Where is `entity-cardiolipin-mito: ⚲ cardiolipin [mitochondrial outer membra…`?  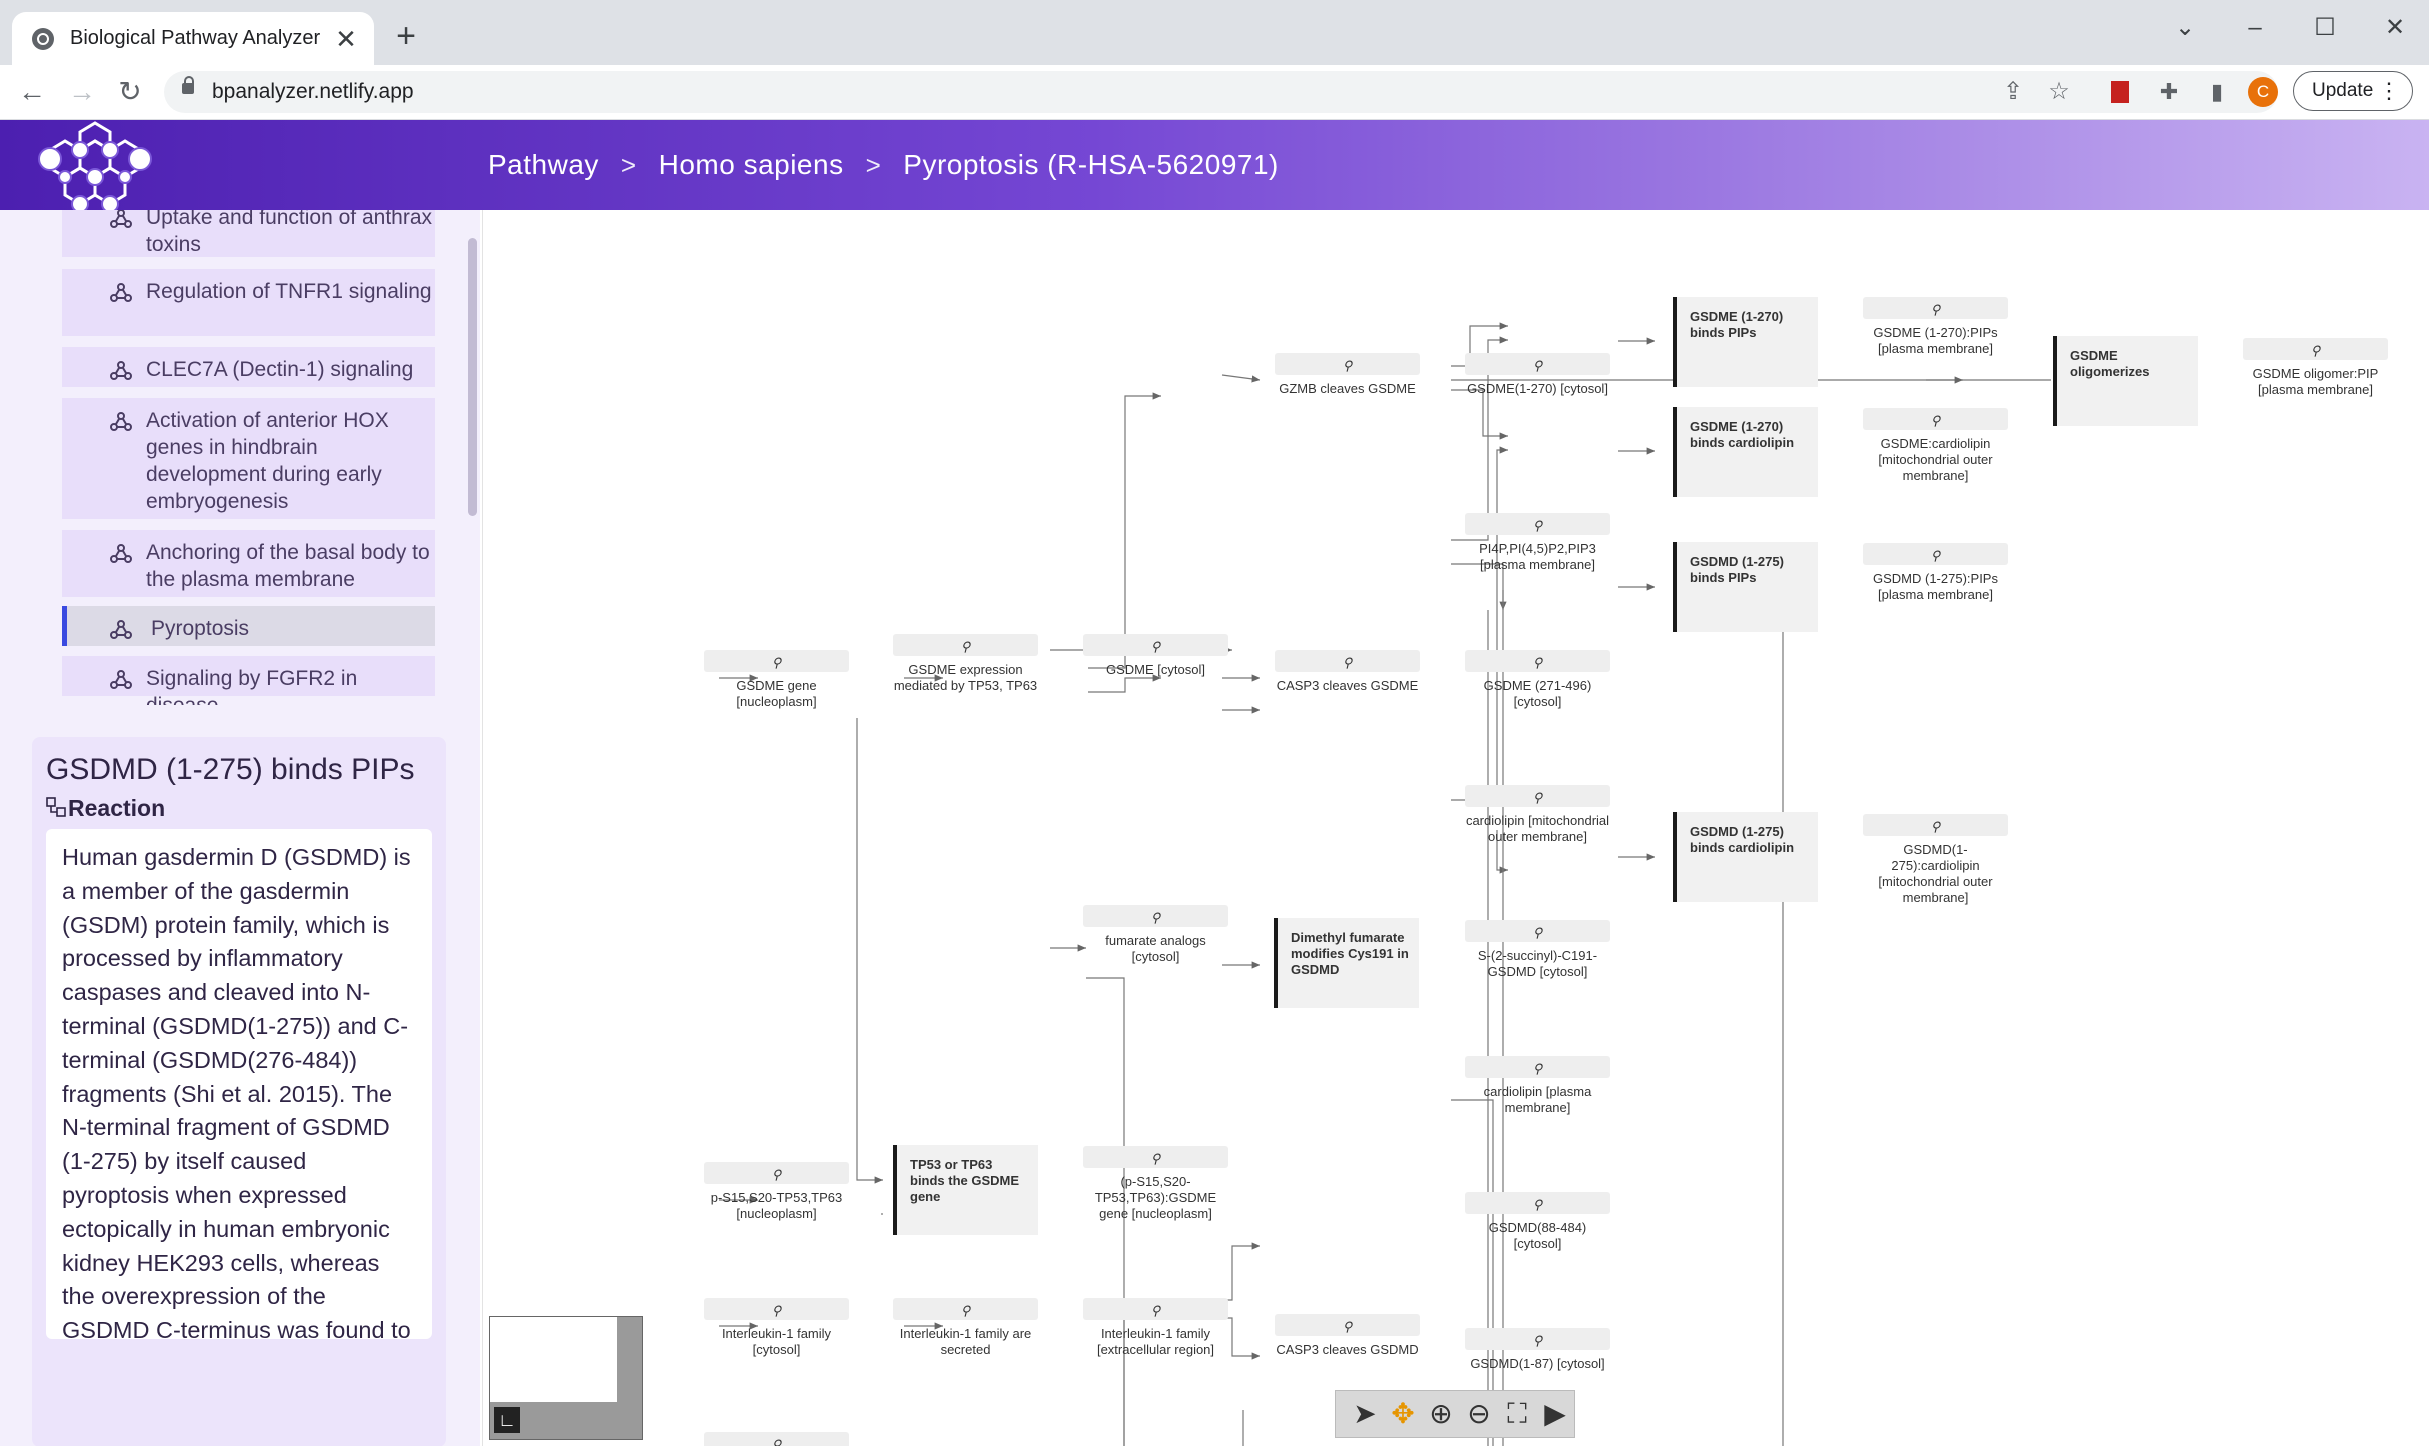 entity-cardiolipin-mito: ⚲ cardiolipin [mitochondrial outer membra… is located at coordinates (1537, 815).